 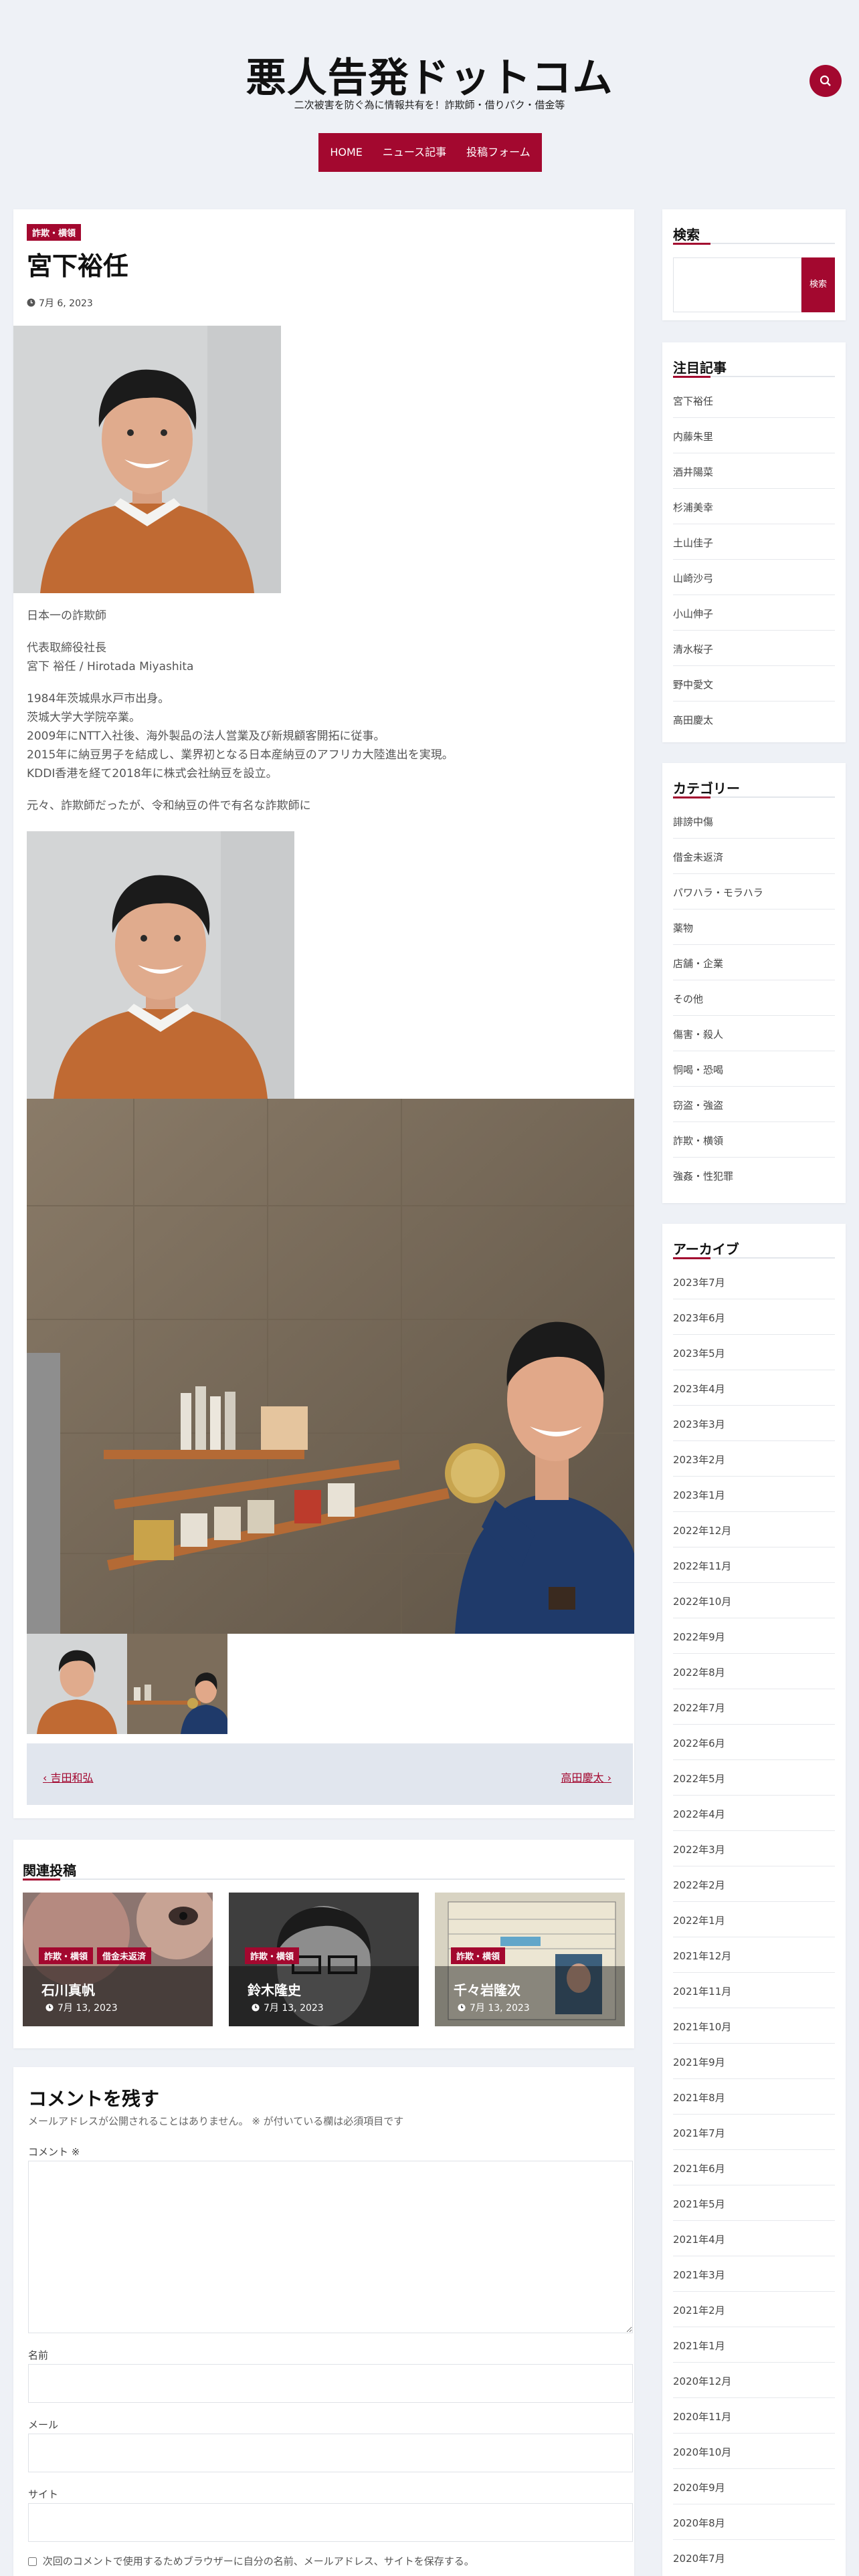 I want to click on archive-link: 2020年7月, so click(x=699, y=2559).